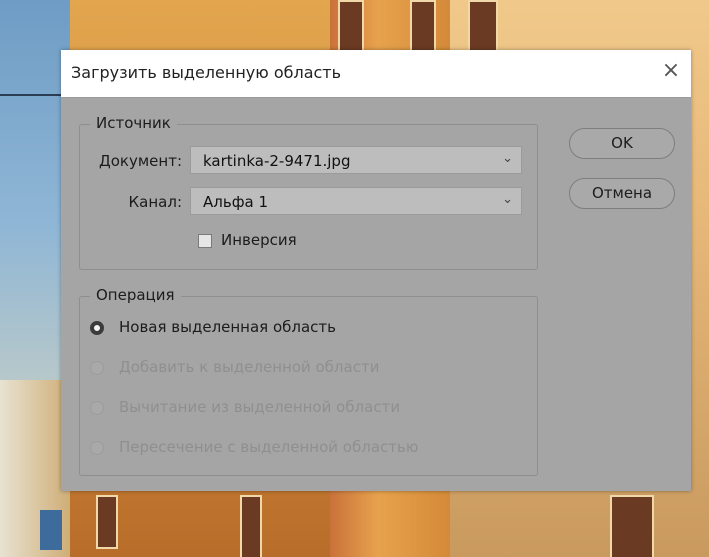  What do you see at coordinates (227, 327) in the screenshot?
I see `radio-label-new-selection: Новая выделенная область` at bounding box center [227, 327].